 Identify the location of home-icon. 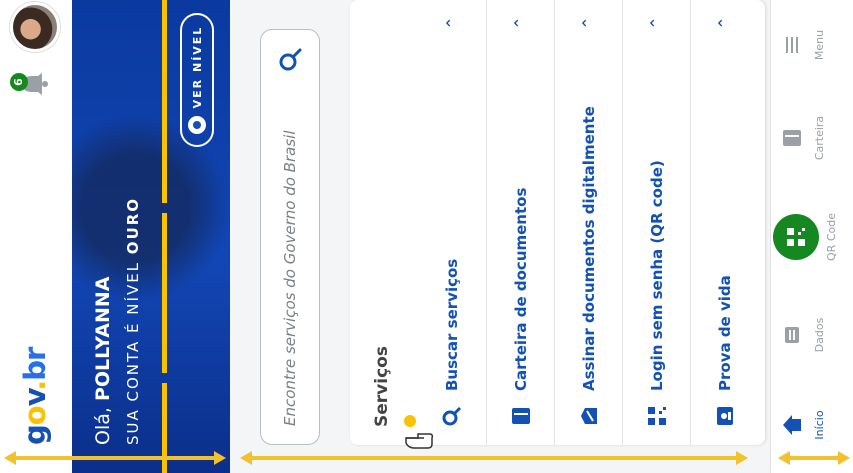
(792, 425).